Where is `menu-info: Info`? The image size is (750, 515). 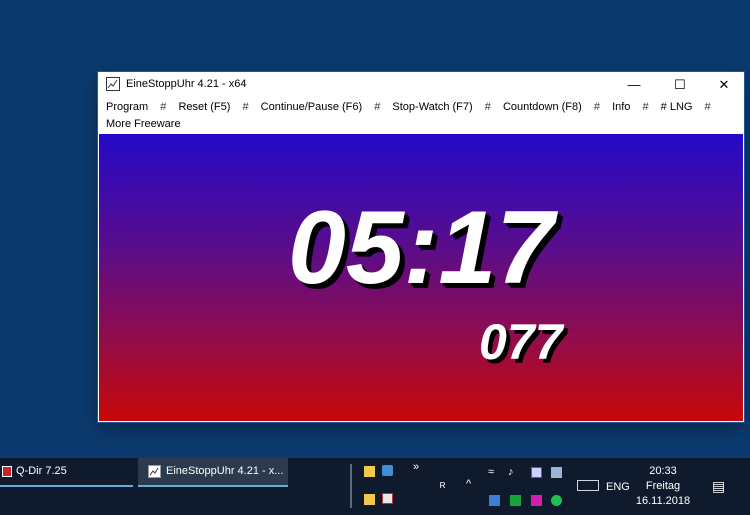 menu-info: Info is located at coordinates (621, 107).